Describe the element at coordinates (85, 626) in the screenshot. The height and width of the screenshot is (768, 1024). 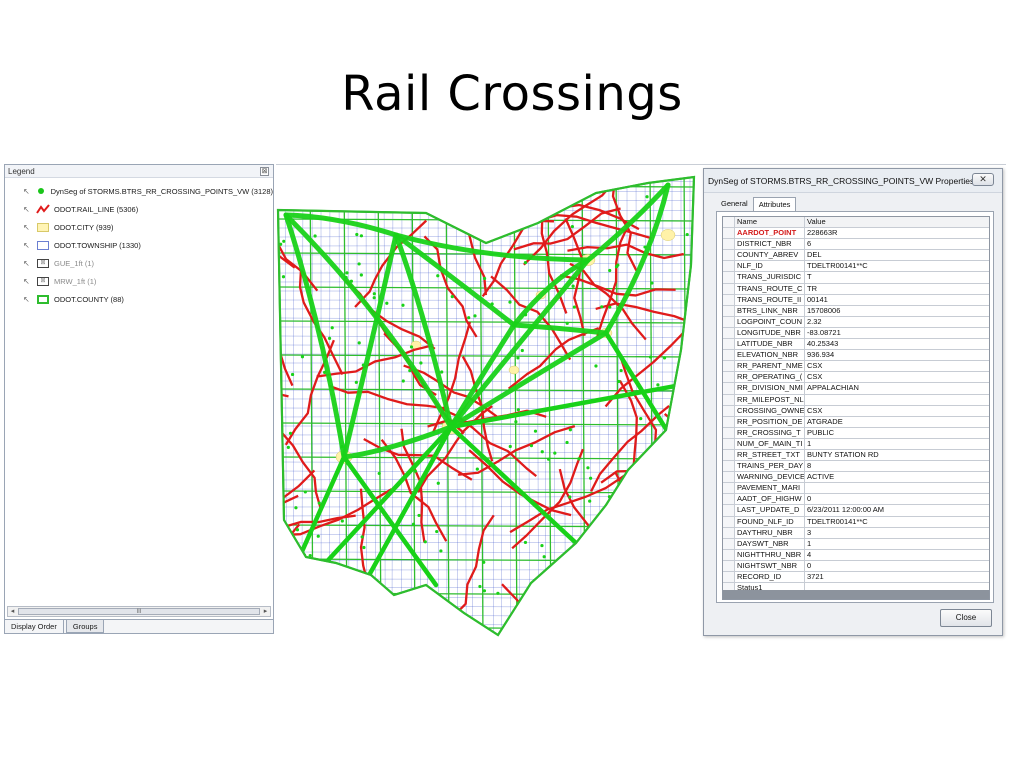
I see `tab-groups: Groups` at that location.